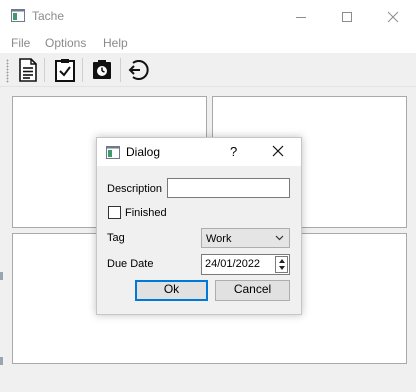 This screenshot has width=416, height=392. Describe the element at coordinates (65, 43) in the screenshot. I see `menu-options: Options` at that location.